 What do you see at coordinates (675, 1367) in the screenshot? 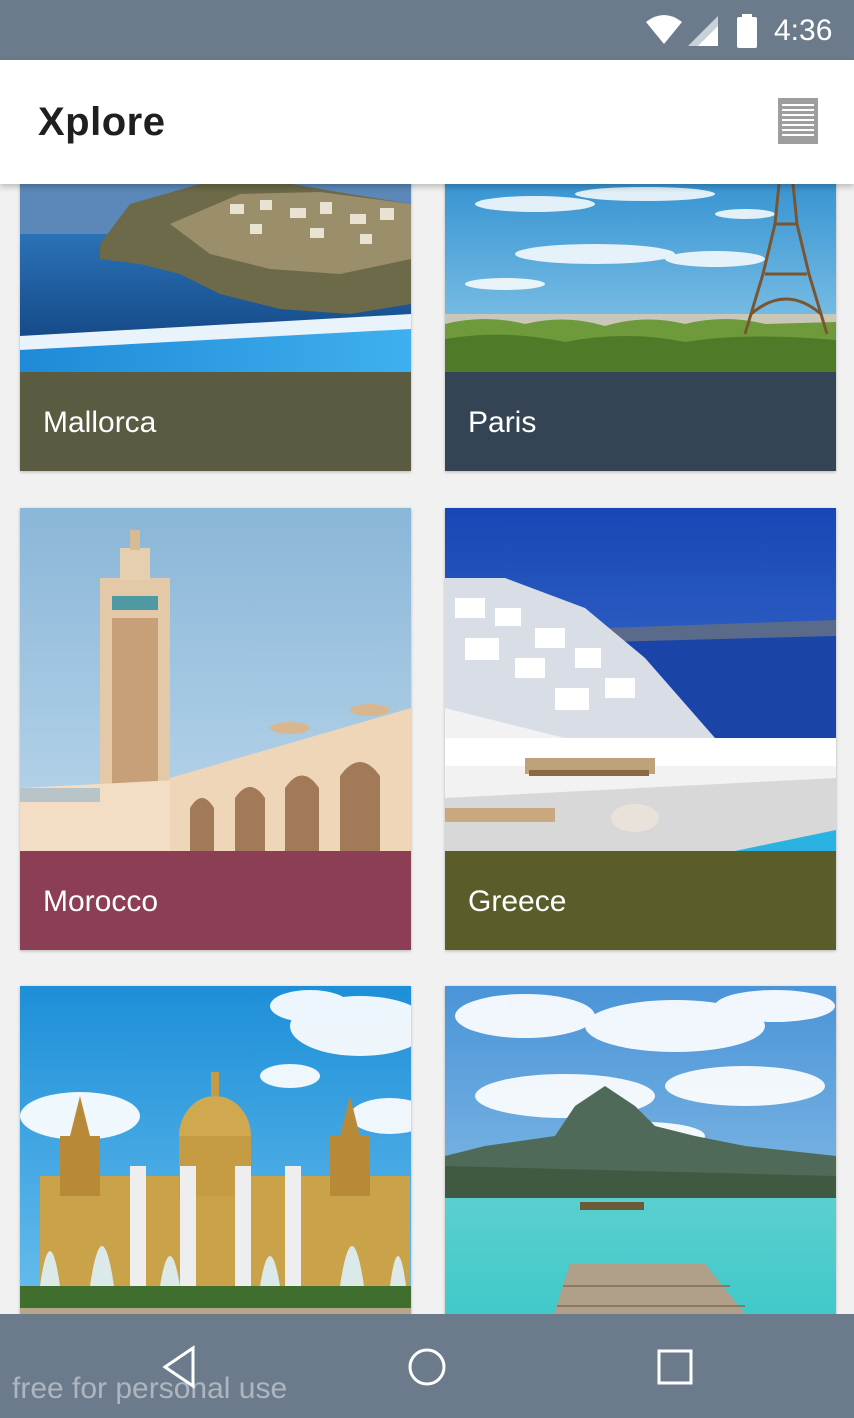
I see `recents-icon` at bounding box center [675, 1367].